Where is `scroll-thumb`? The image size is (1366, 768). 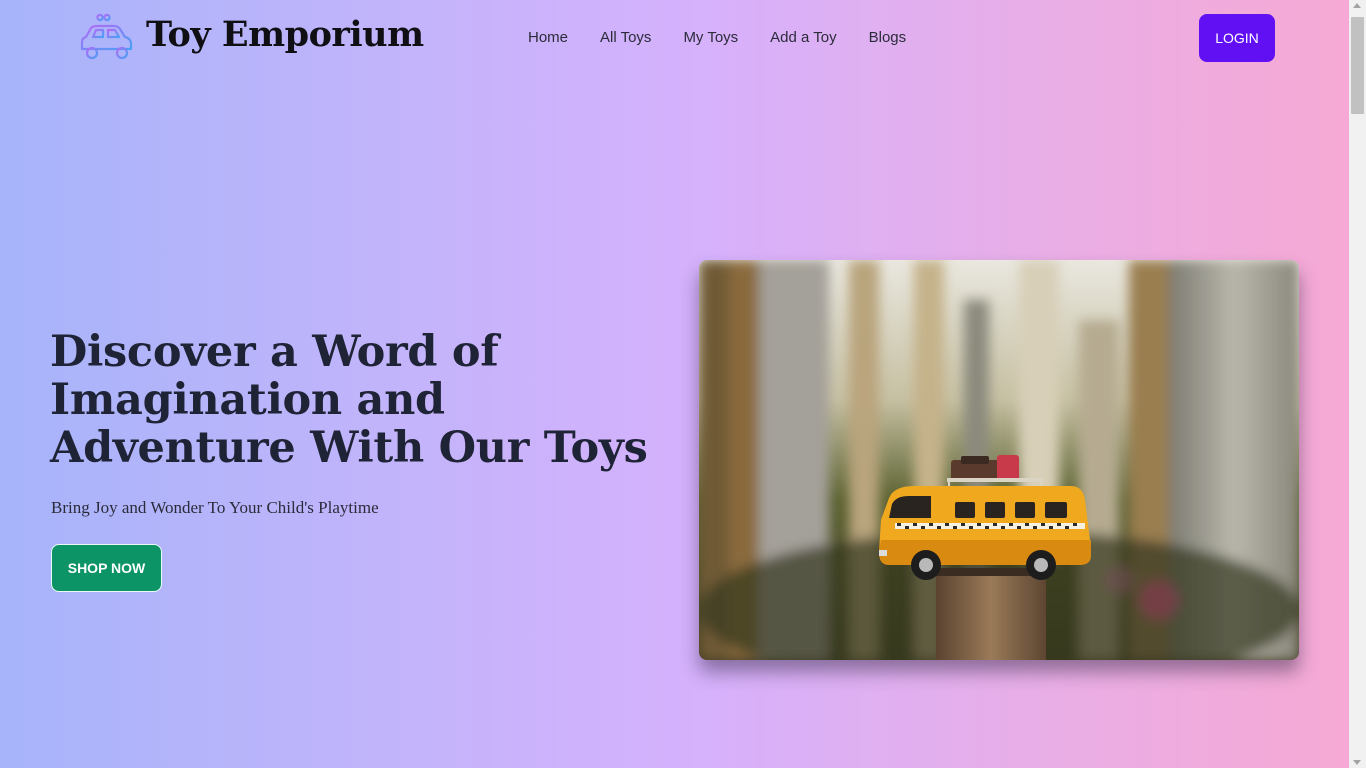
scroll-thumb is located at coordinates (1357, 65).